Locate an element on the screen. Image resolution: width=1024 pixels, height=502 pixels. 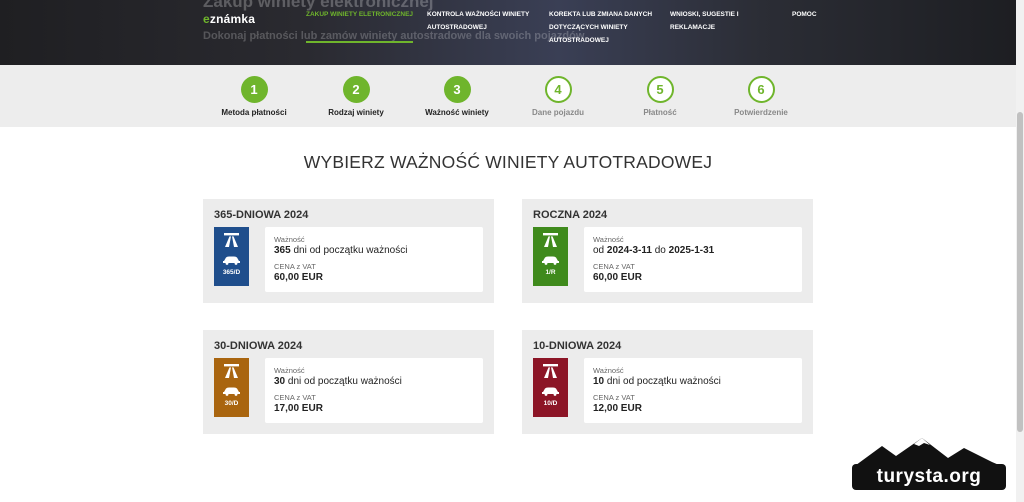
nav-item-label-line: REKLAMACJE is located at coordinates (693, 27).